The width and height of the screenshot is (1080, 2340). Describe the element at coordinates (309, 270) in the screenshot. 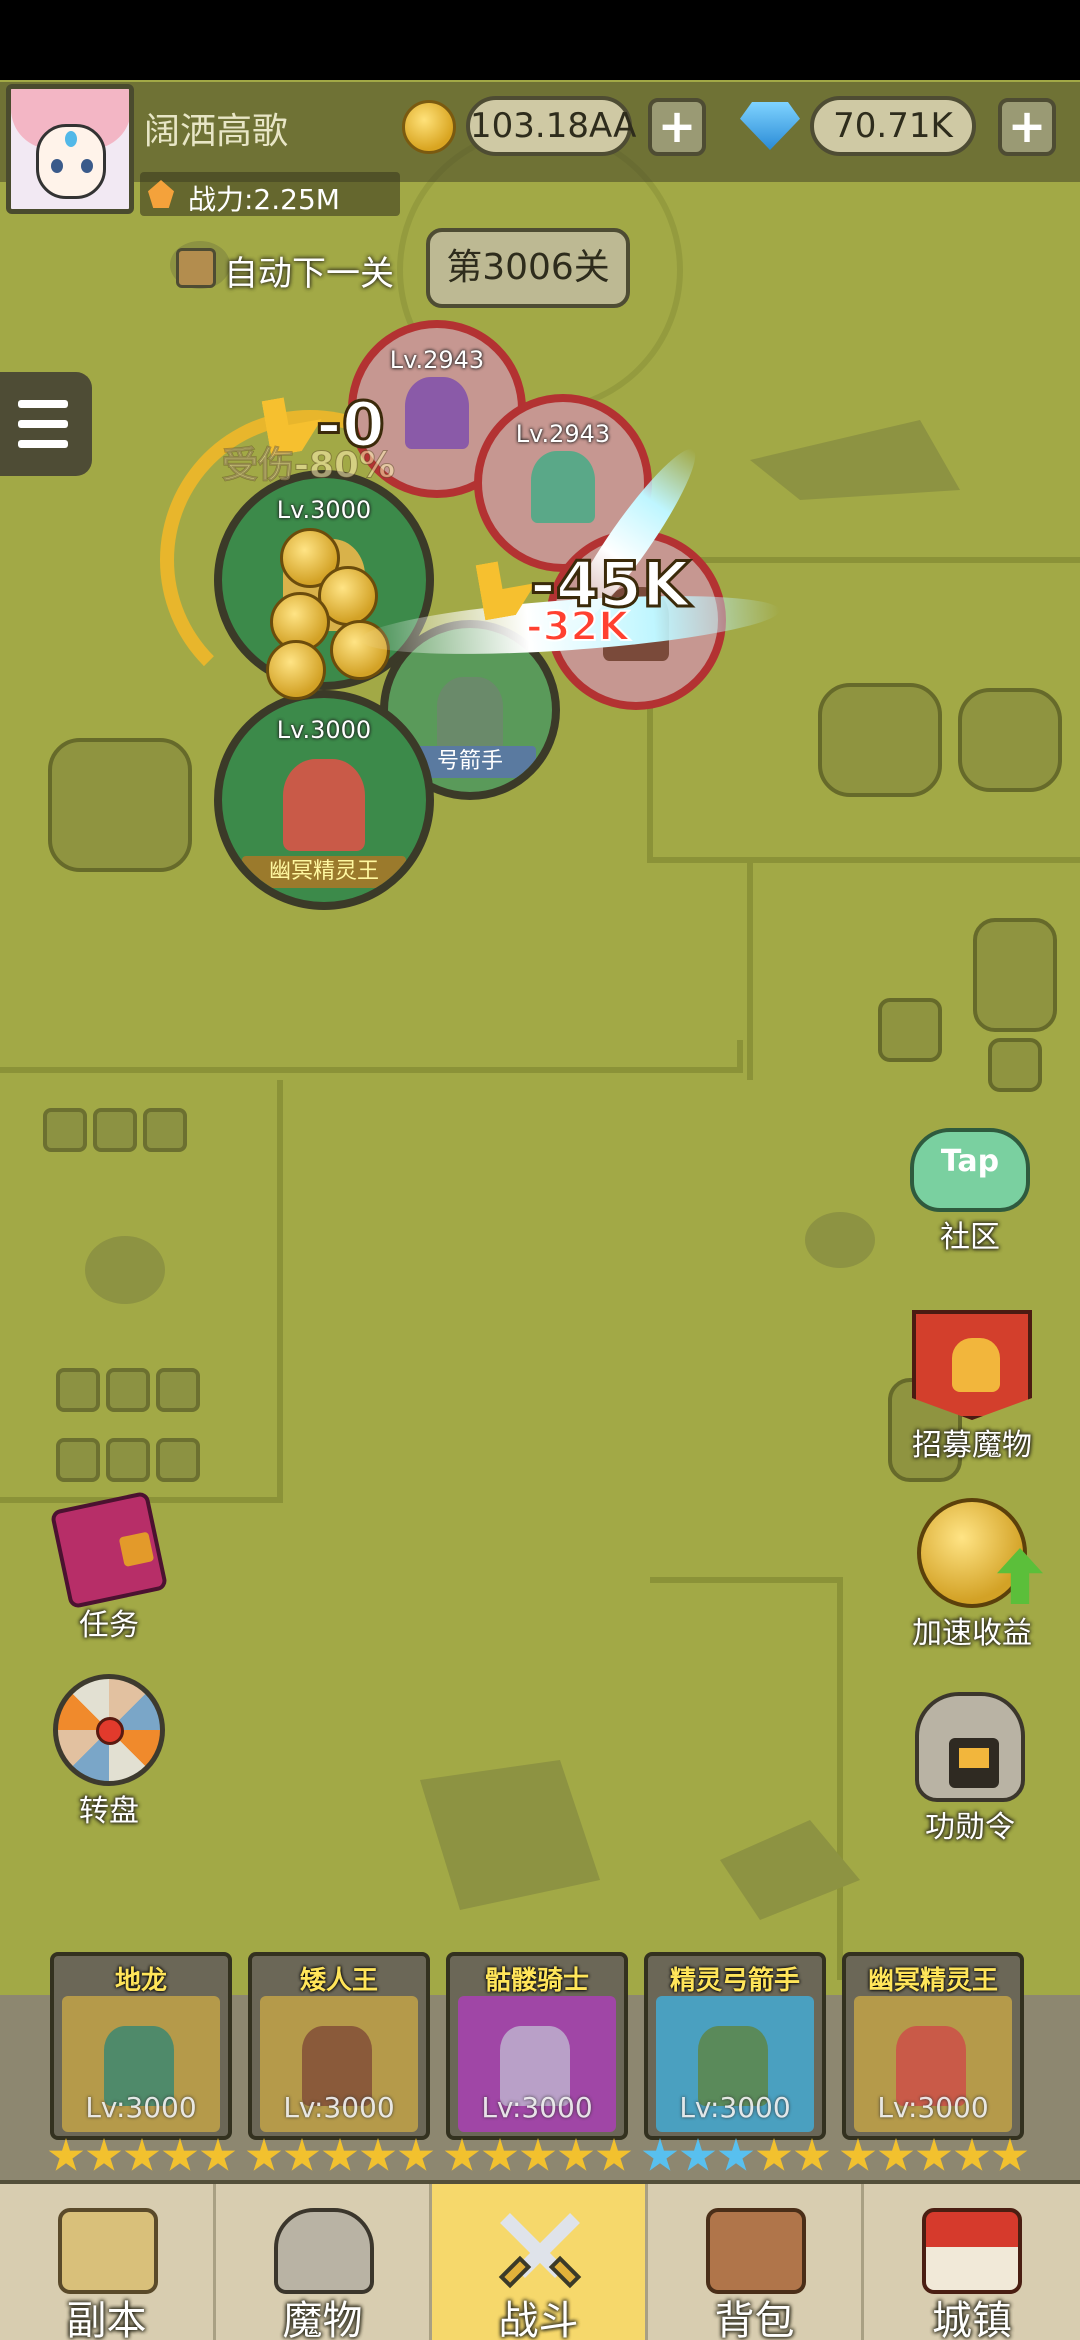

I see `auto-next-label: 自动下一关` at that location.